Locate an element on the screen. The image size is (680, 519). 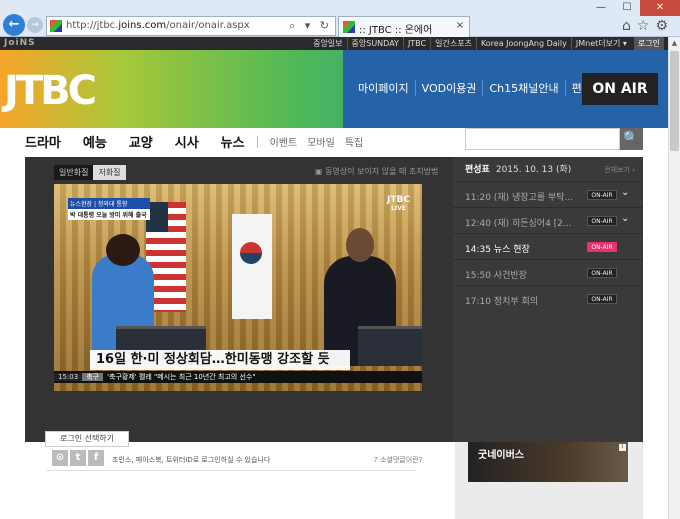
browser-tab: :: JTBC :: 온에어 × is located at coordinates (404, 26).